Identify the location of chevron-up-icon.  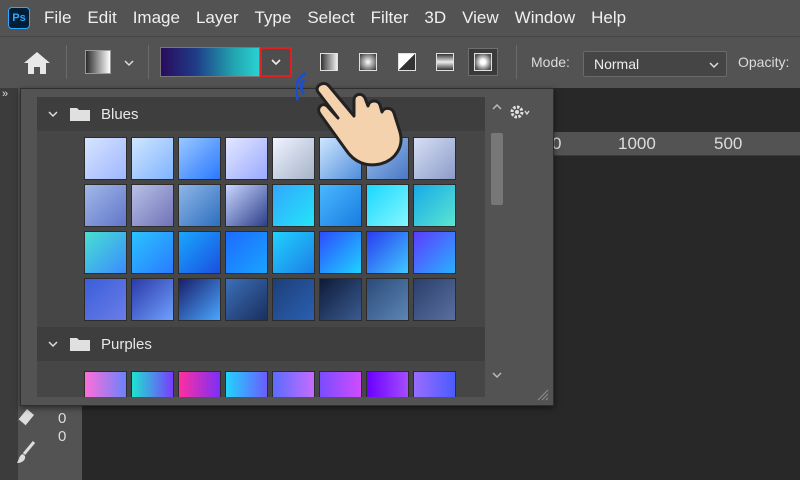
(497, 107).